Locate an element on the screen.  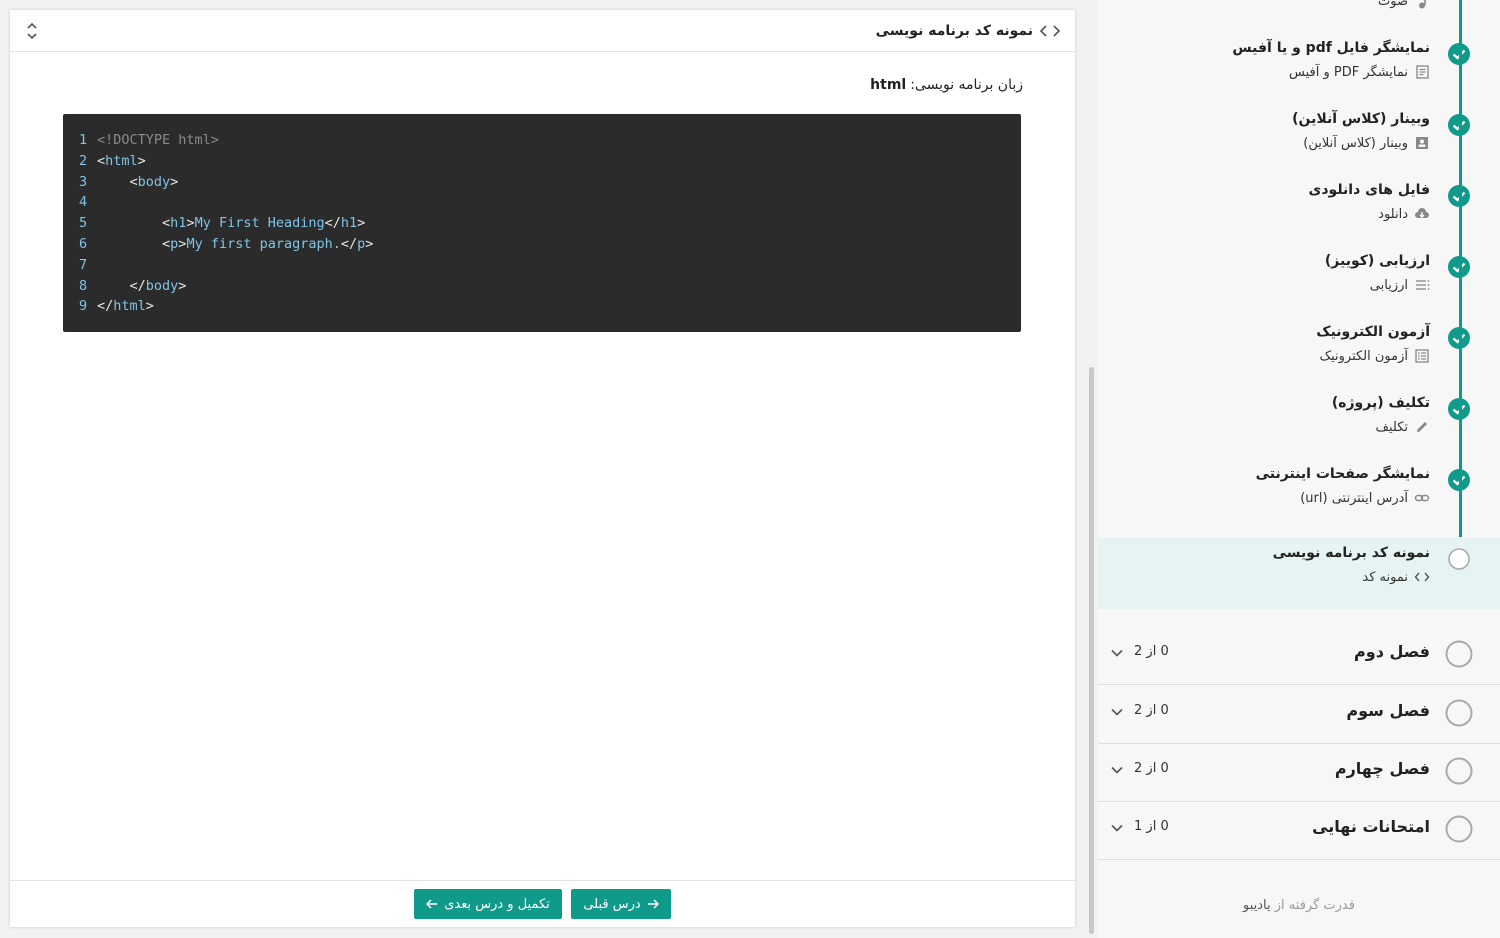
code-text: </html> is located at coordinates (125, 306).